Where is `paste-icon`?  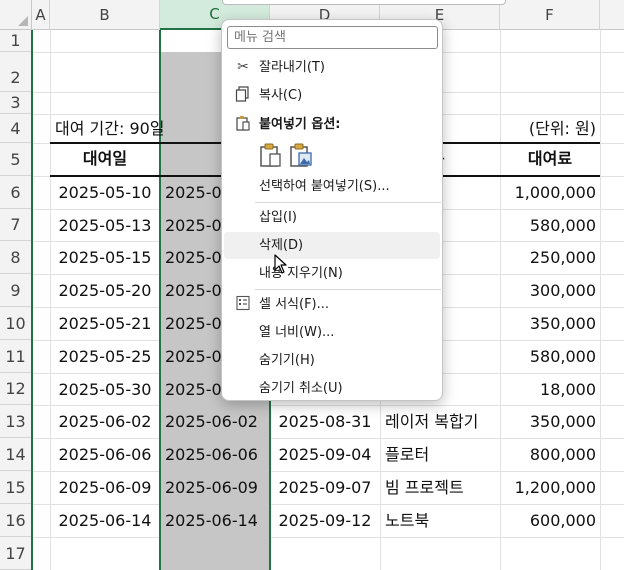 paste-icon is located at coordinates (271, 155).